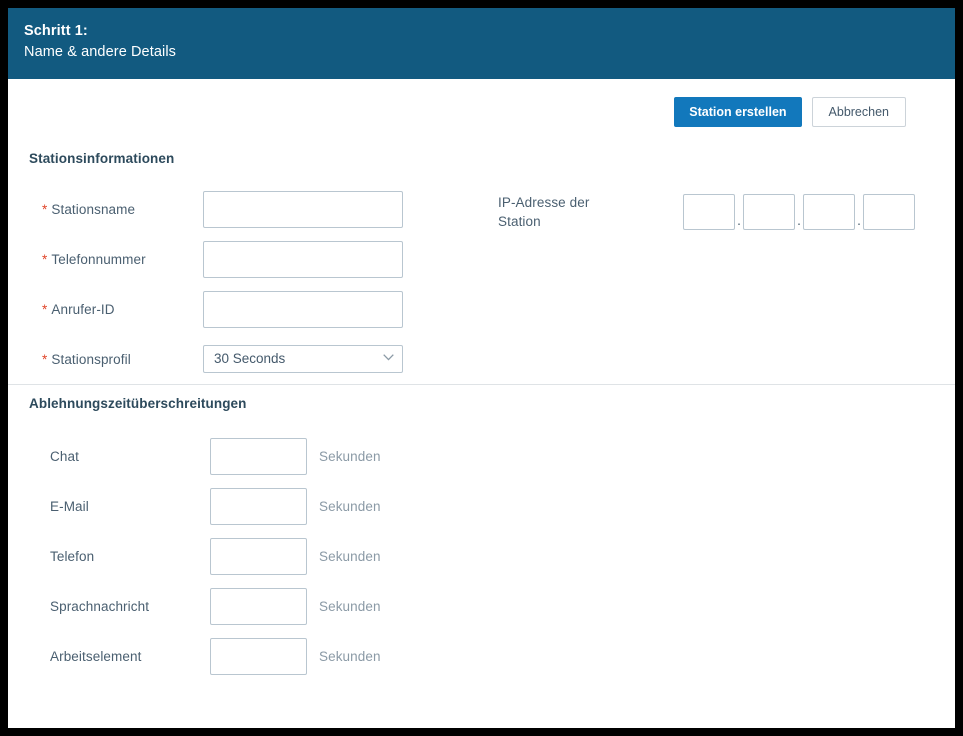  What do you see at coordinates (96, 656) in the screenshot?
I see `label-timeout-workitem: Arbeitselement` at bounding box center [96, 656].